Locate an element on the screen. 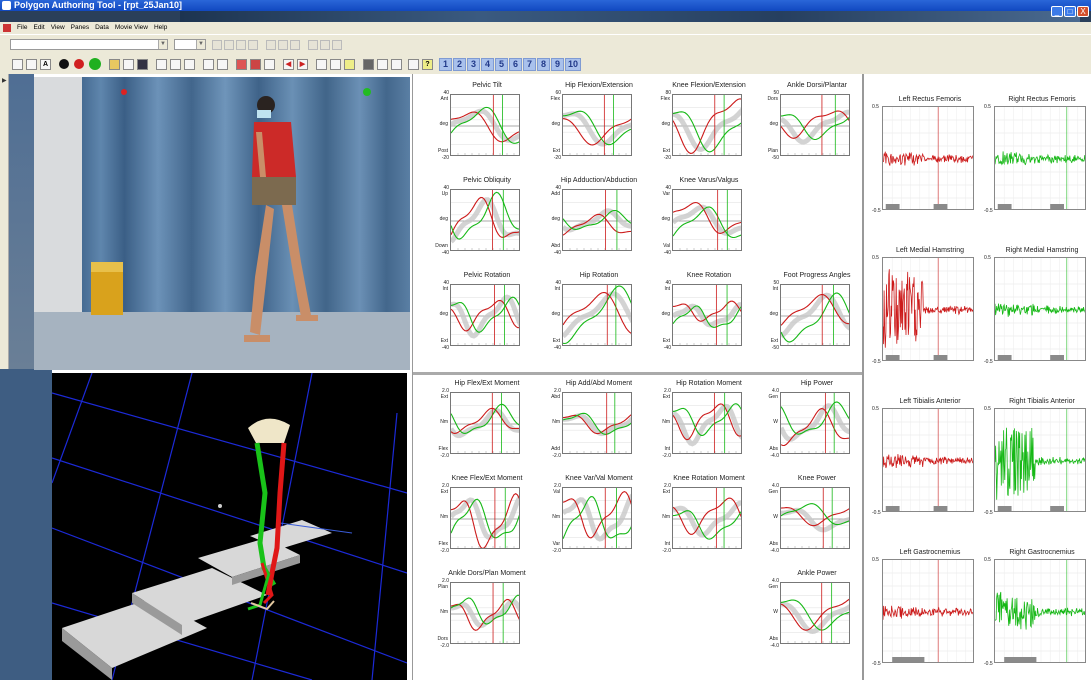 The width and height of the screenshot is (1091, 680). insert-icon is located at coordinates (269, 64).